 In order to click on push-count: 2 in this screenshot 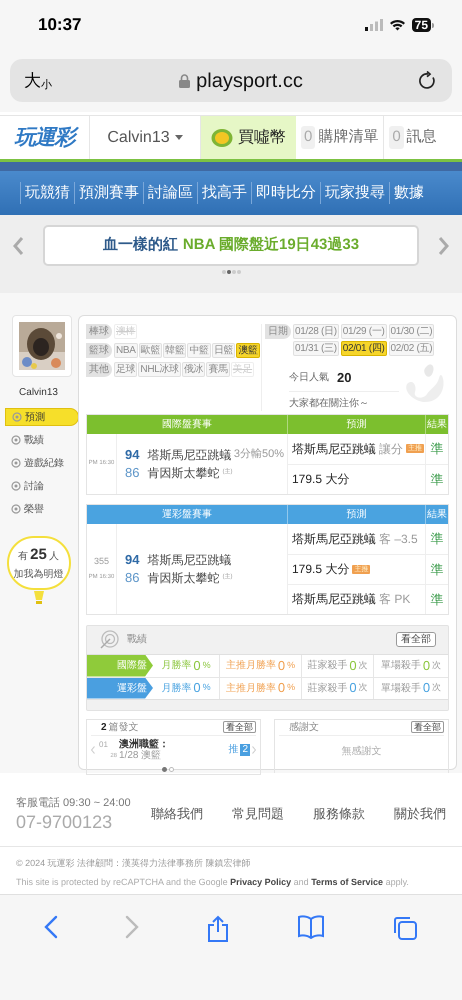, I will do `click(245, 750)`.